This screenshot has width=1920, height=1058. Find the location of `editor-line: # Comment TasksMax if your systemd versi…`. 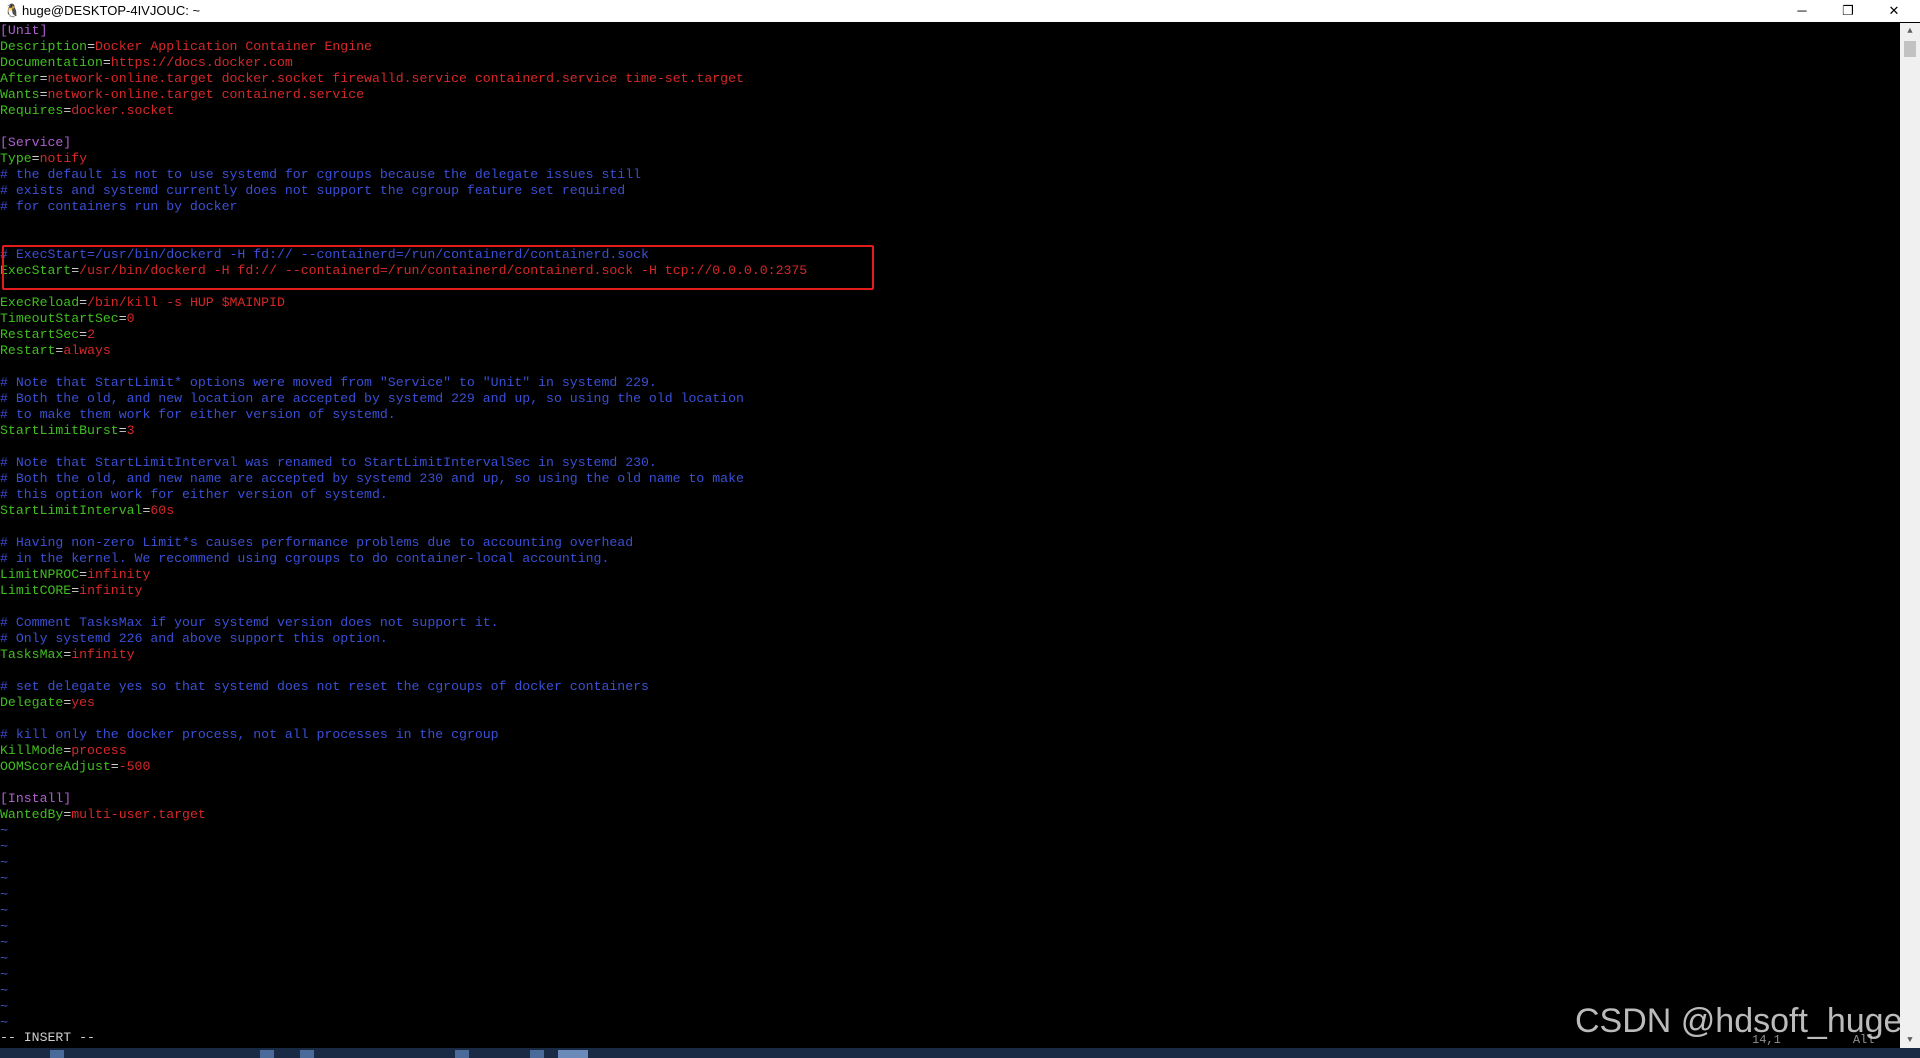

editor-line: # Comment TasksMax if your systemd versi… is located at coordinates (249, 623).